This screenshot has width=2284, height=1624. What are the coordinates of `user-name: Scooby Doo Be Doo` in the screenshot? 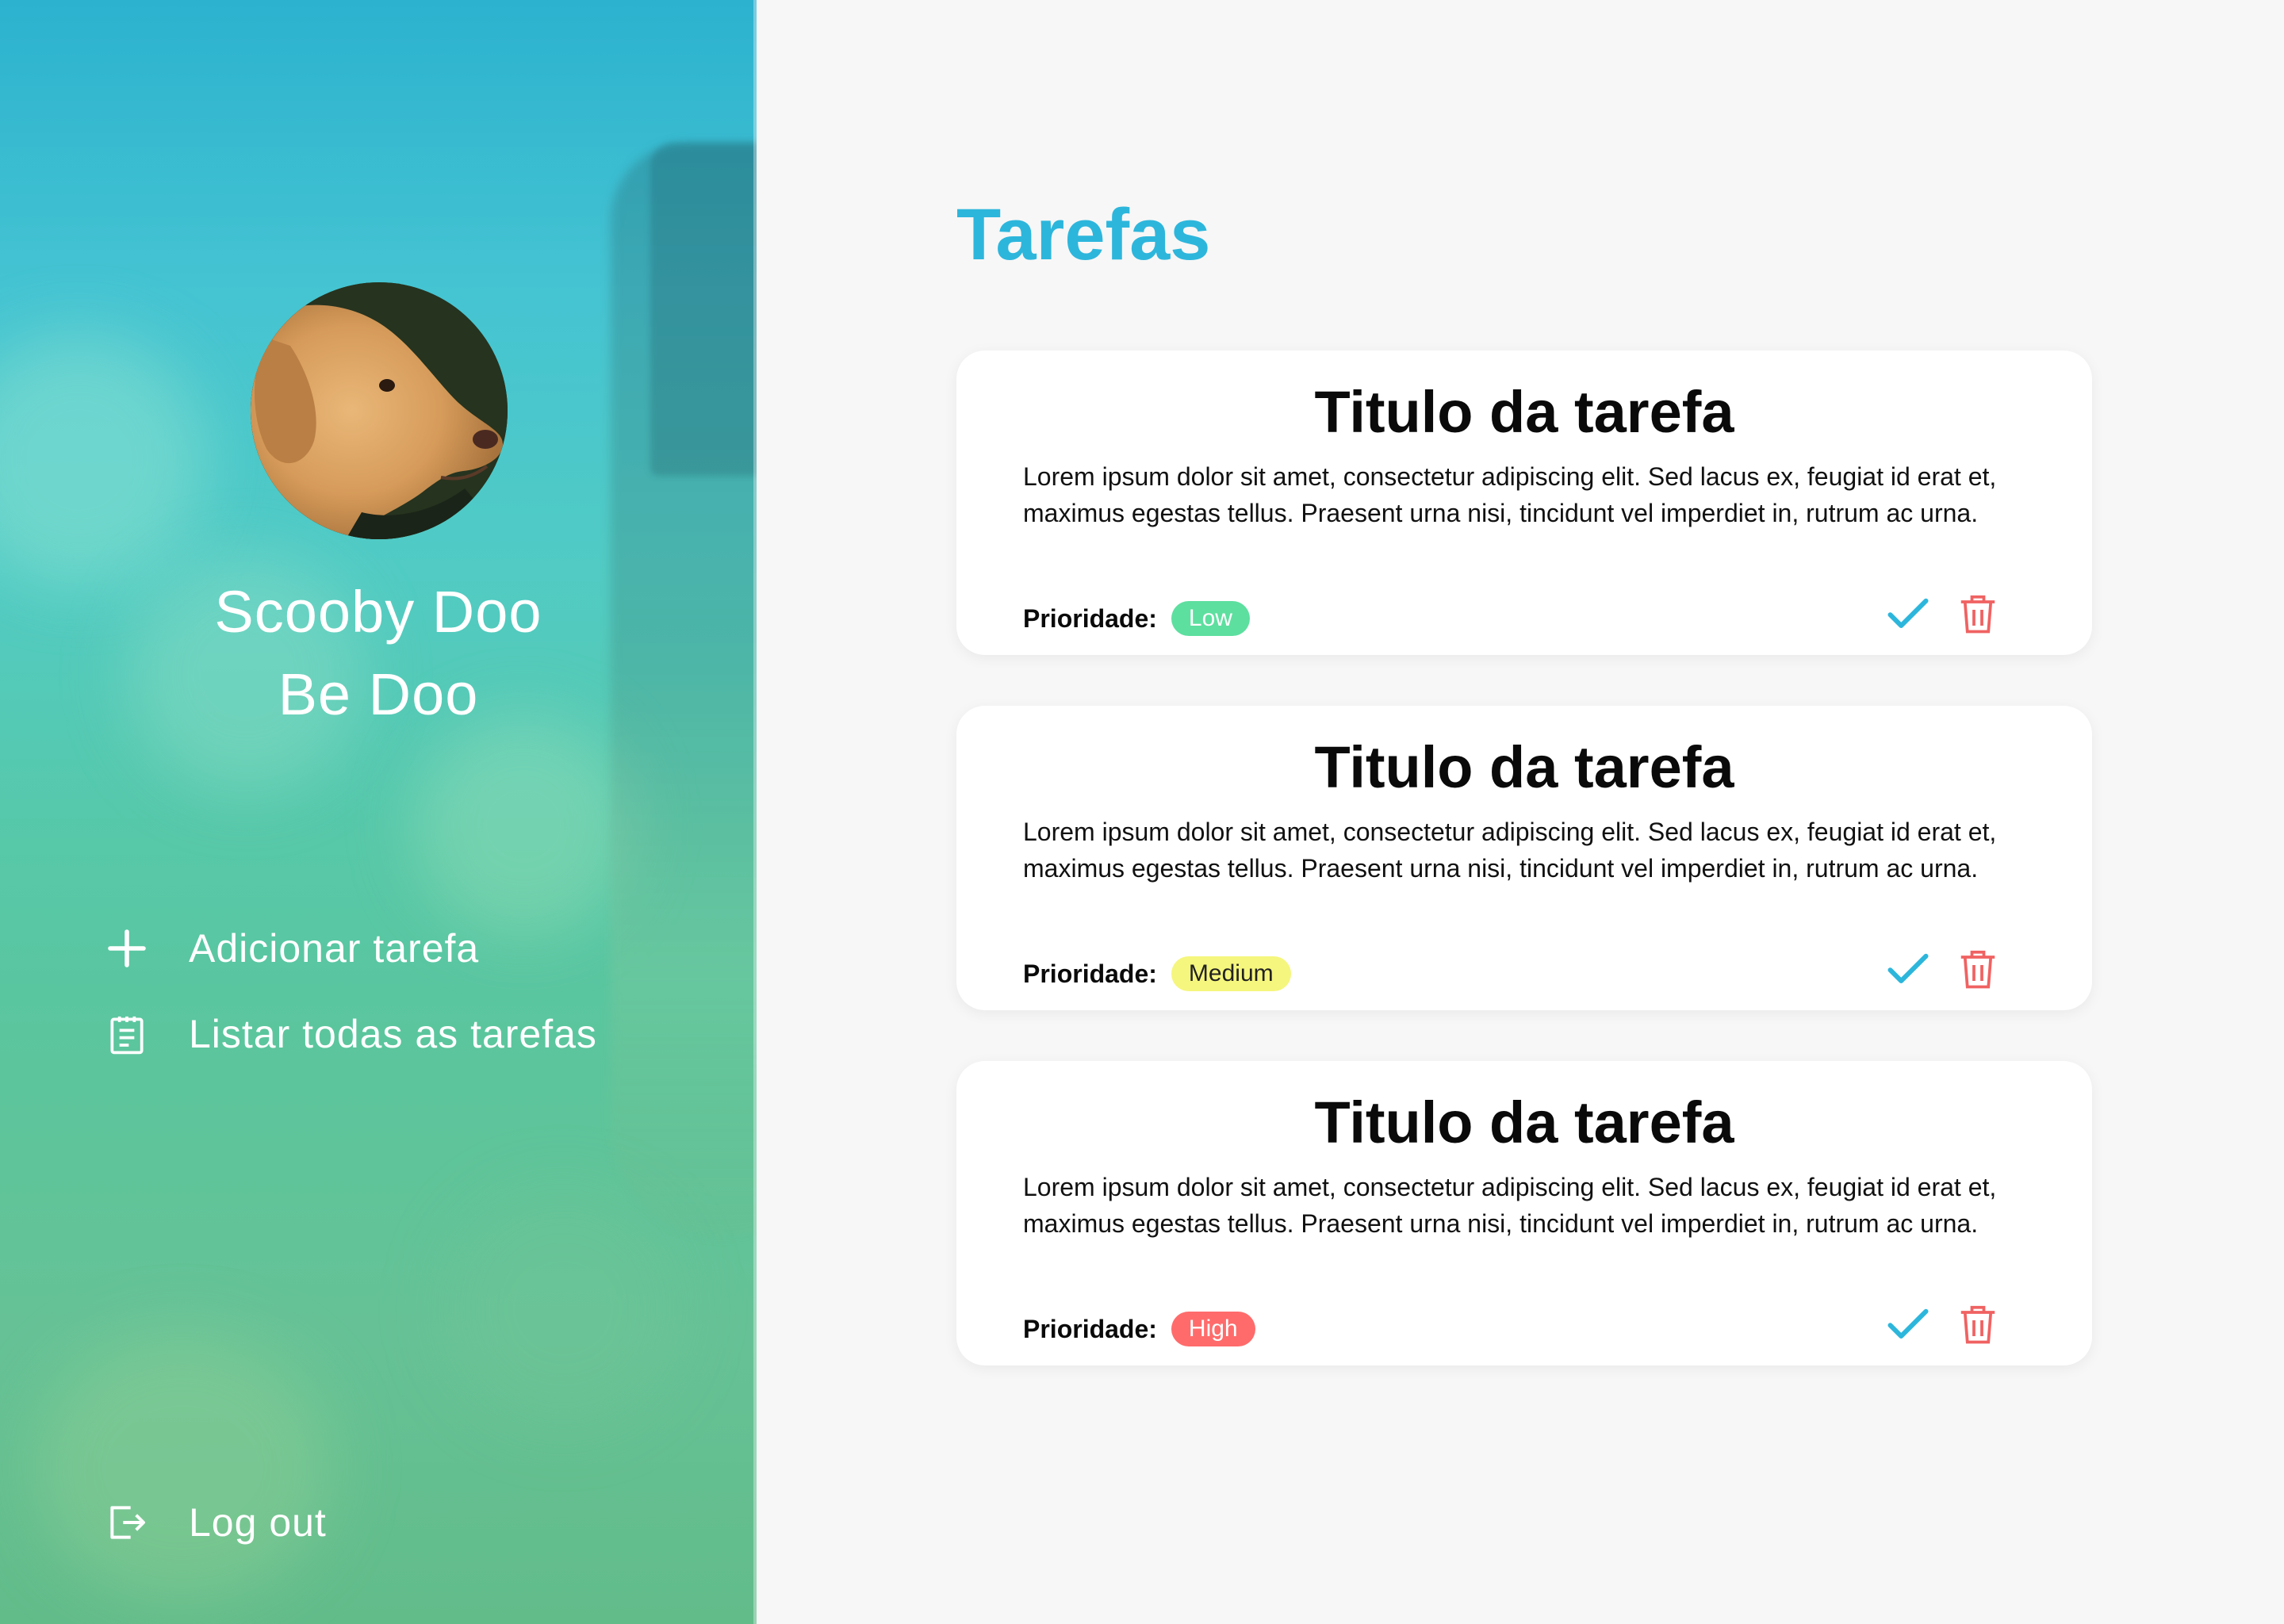 It's located at (378, 653).